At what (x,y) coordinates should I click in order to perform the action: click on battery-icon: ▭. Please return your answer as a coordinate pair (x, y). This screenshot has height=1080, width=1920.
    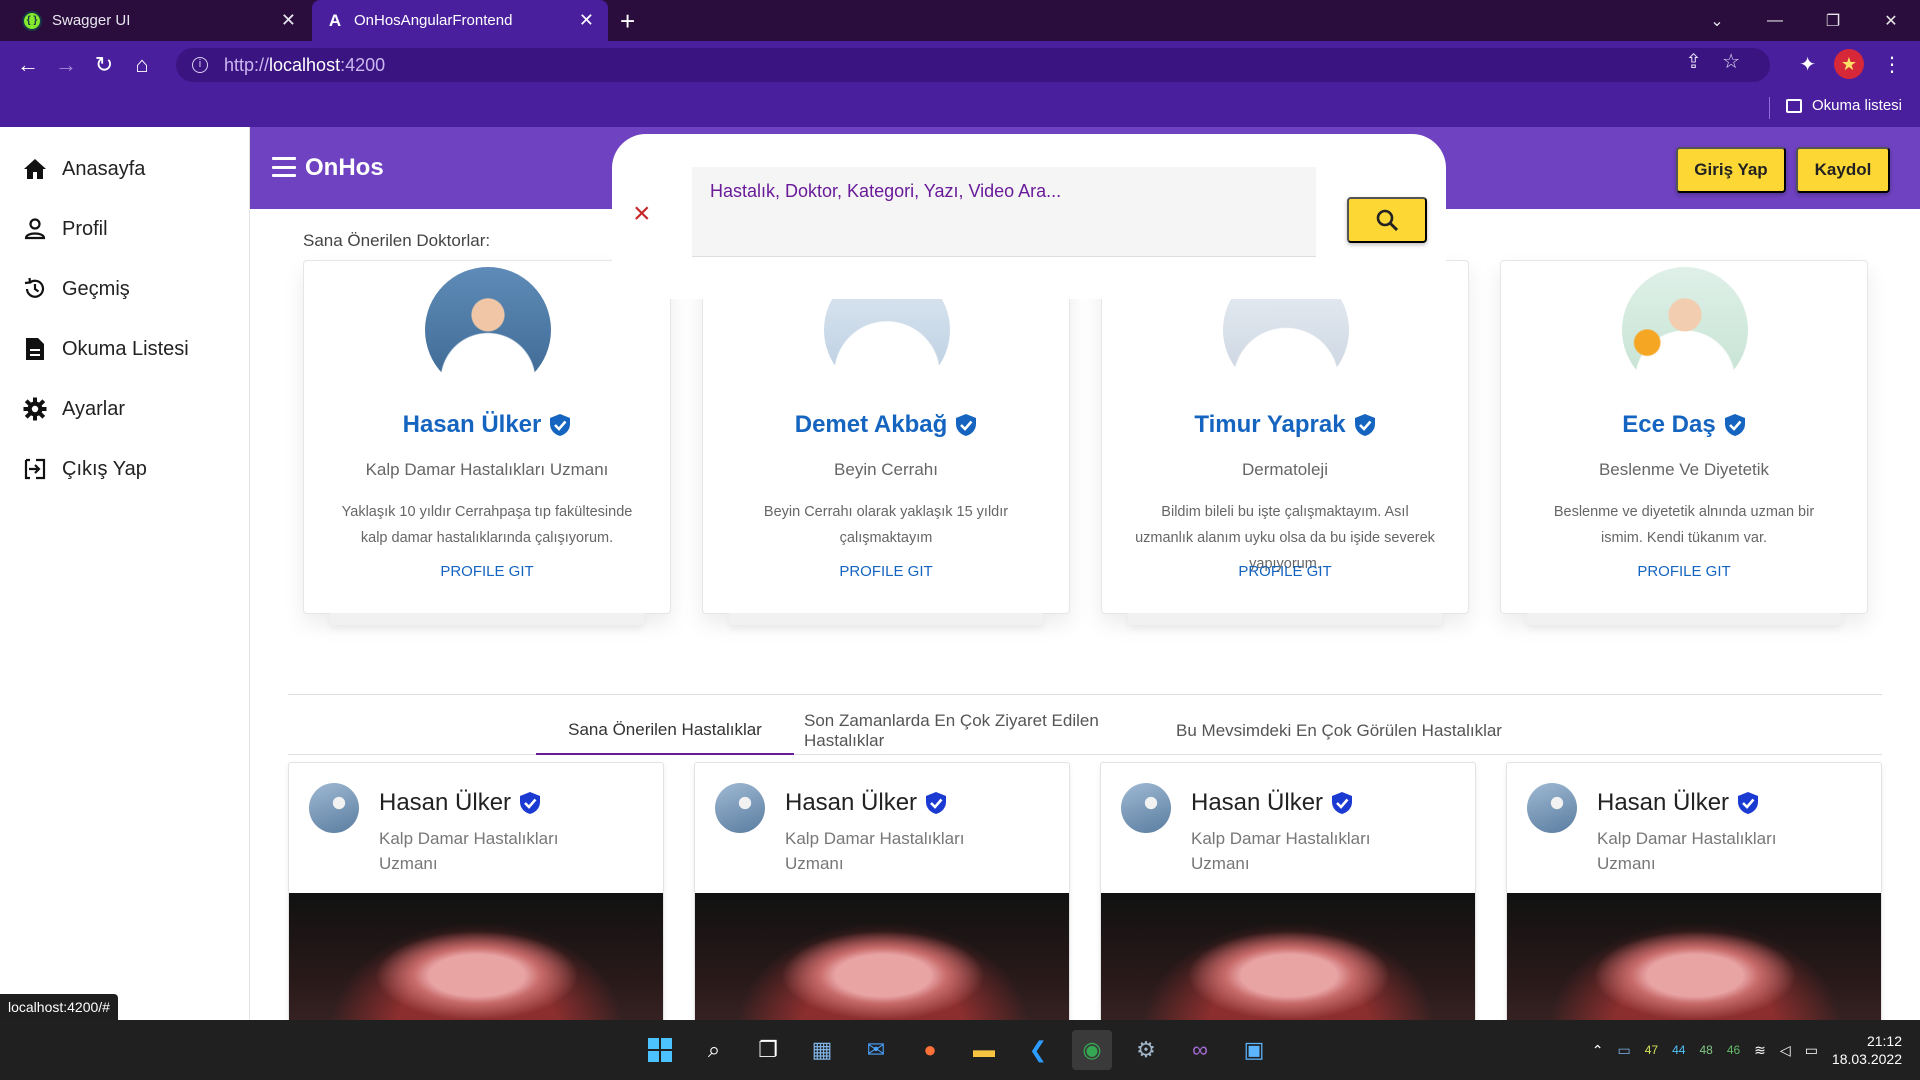
    Looking at the image, I should click on (1811, 1050).